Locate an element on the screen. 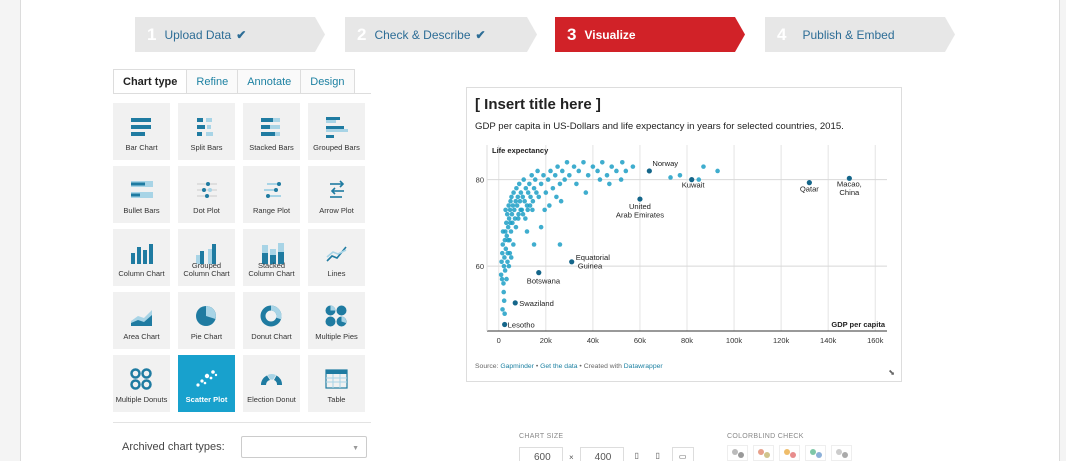 The image size is (1066, 461). chart-type-label: Pie Chart is located at coordinates (206, 336).